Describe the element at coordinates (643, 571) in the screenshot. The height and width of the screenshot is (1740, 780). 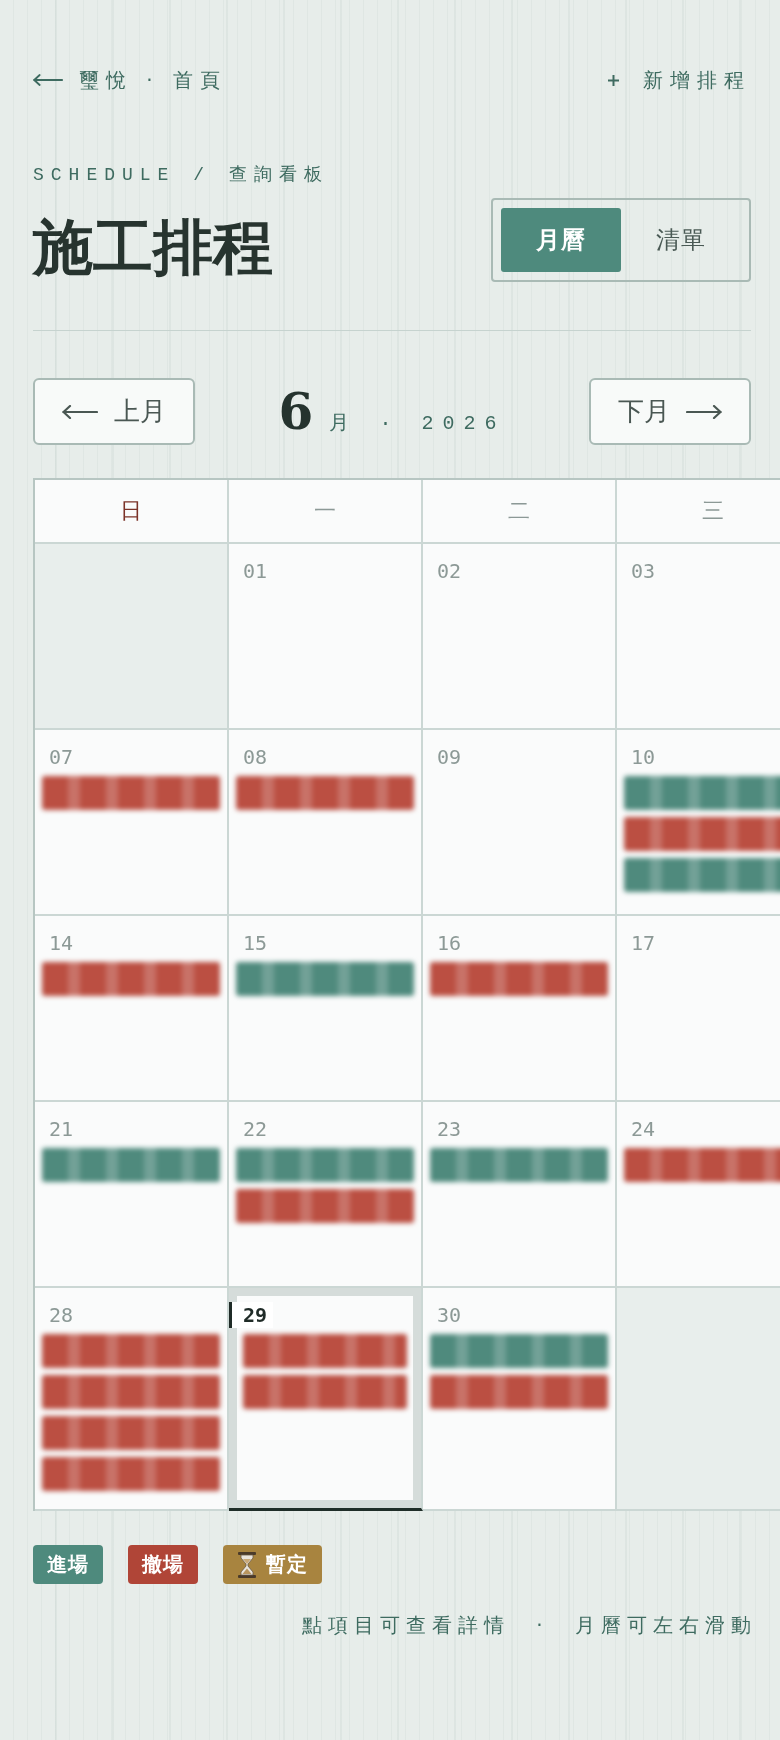
I see `day-number: 03` at that location.